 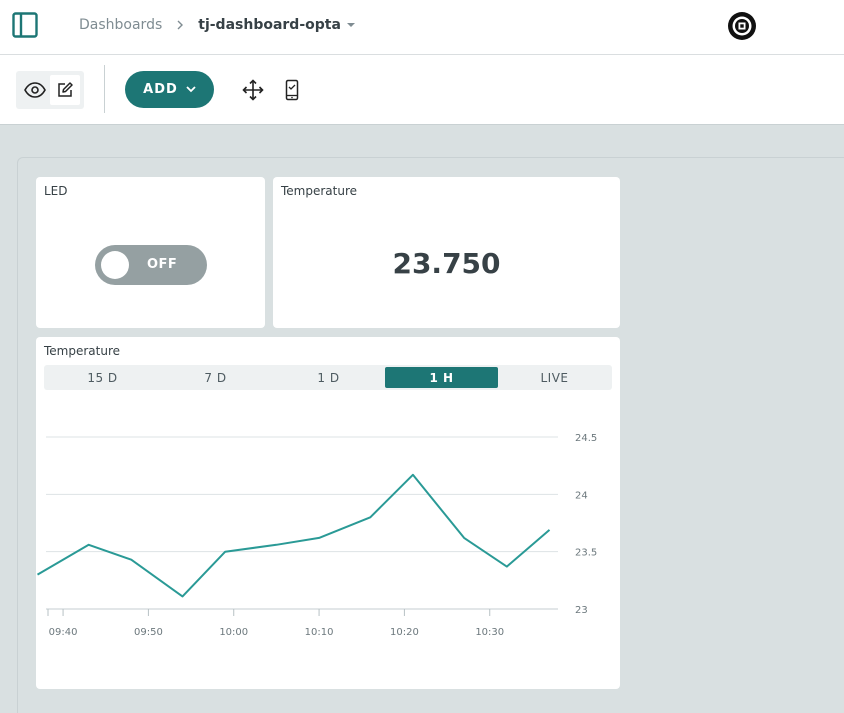 I want to click on time-range-tabs: 15 D7 D1 D1 H LIVE, so click(x=328, y=377).